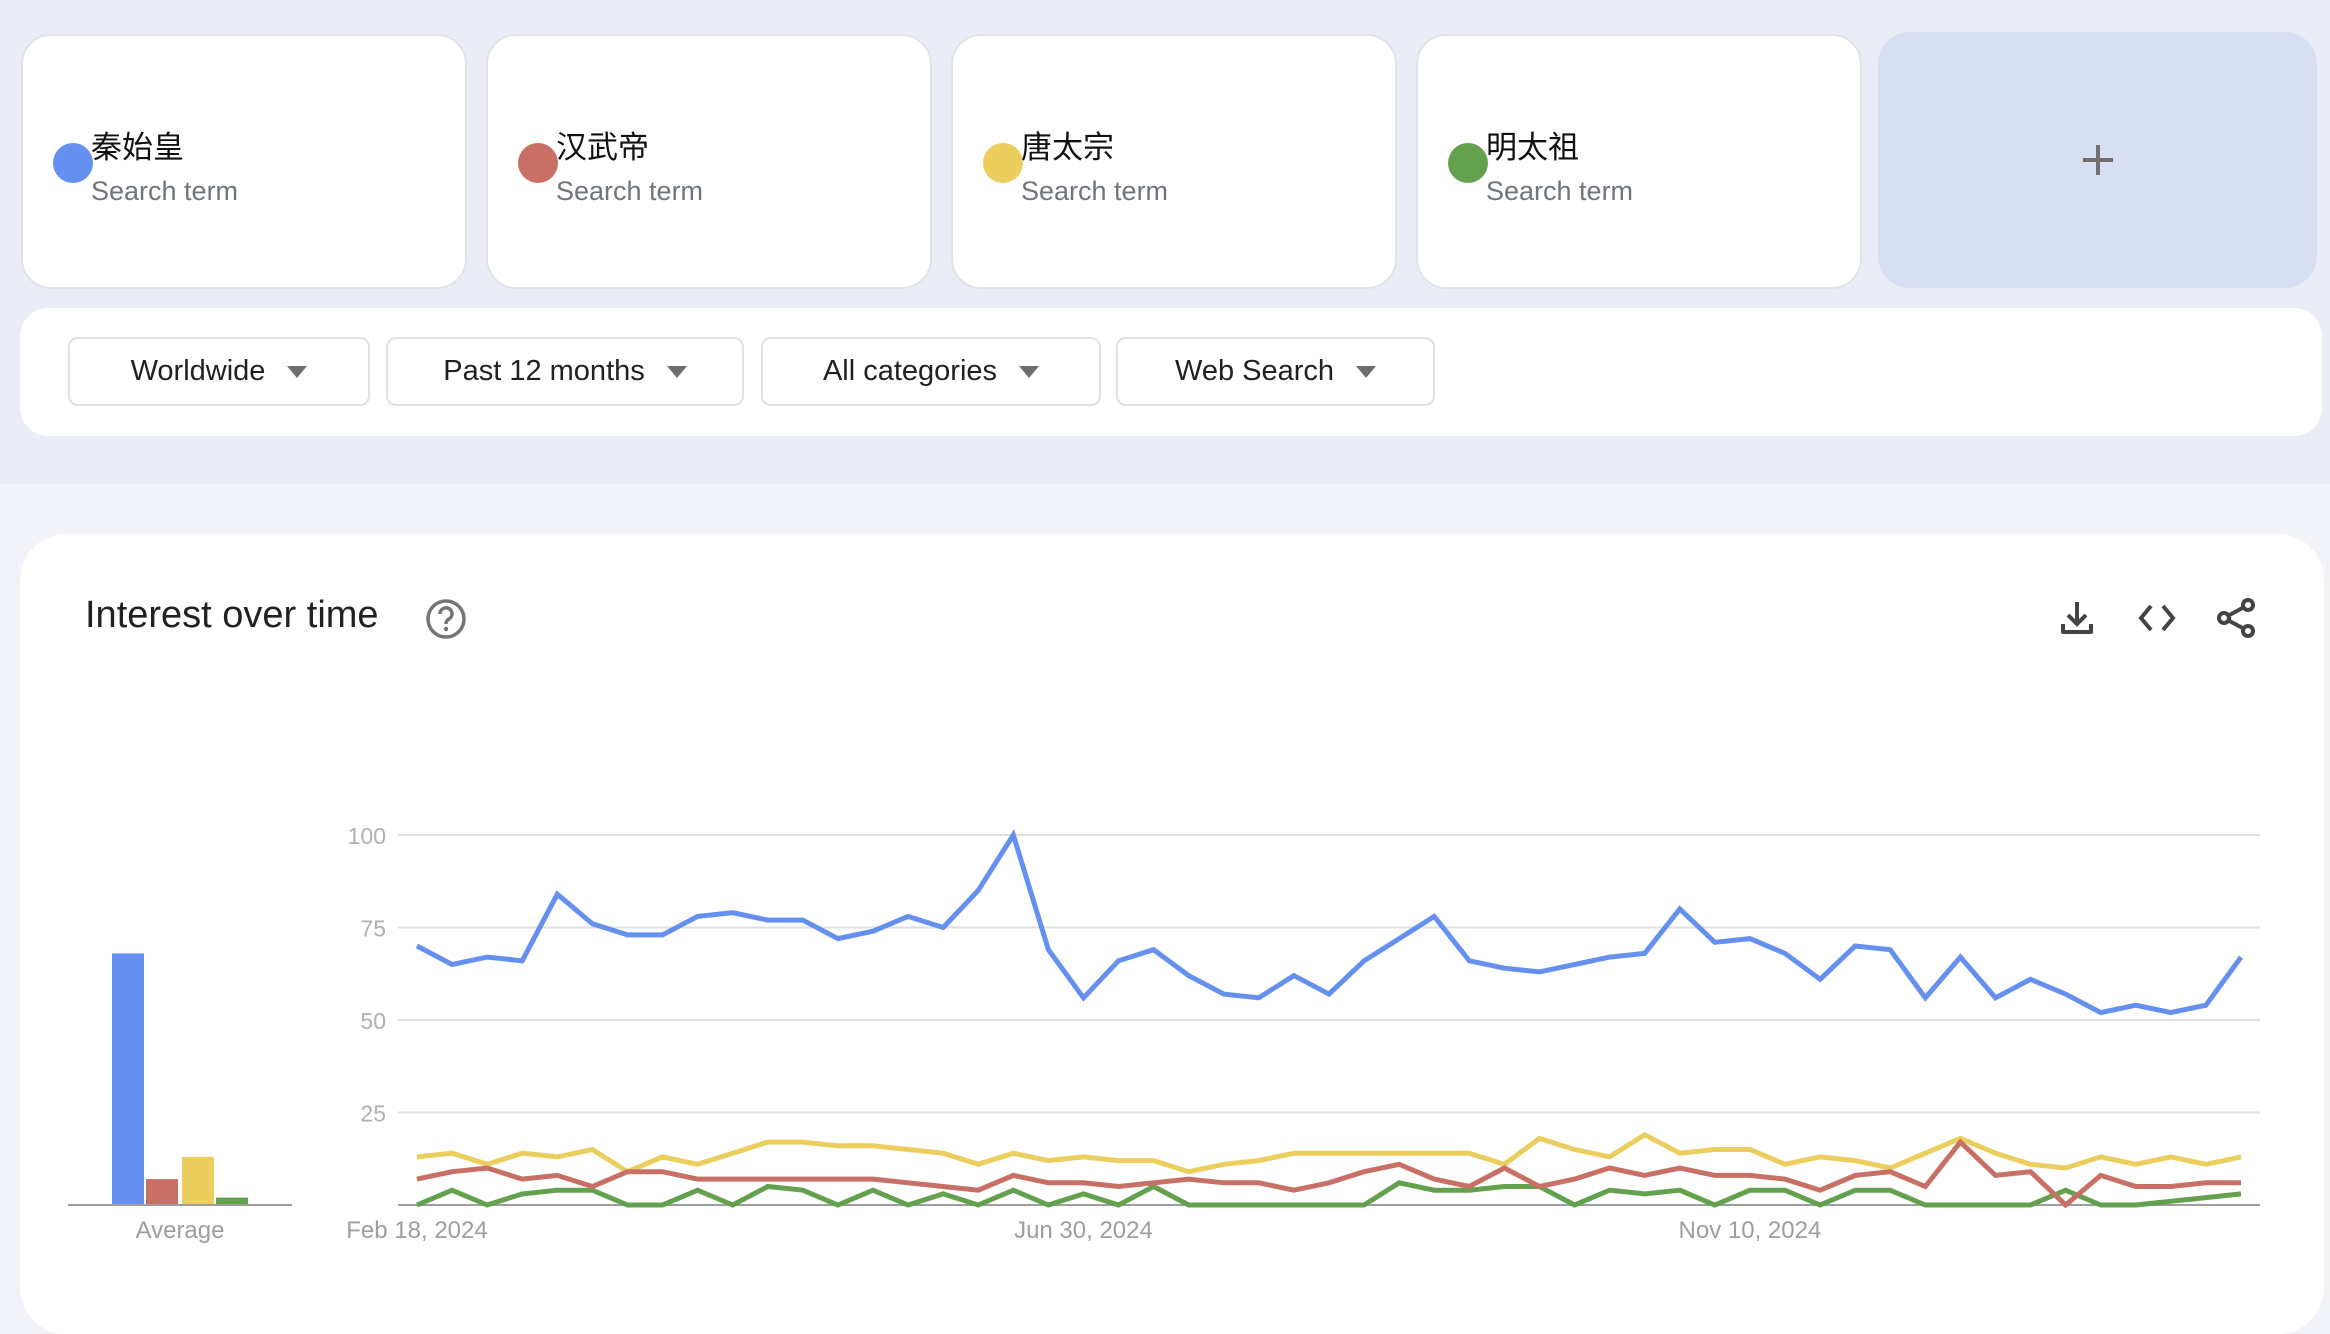 This screenshot has width=2330, height=1334. I want to click on x-tick-label: Jun 30, 2024, so click(1083, 1230).